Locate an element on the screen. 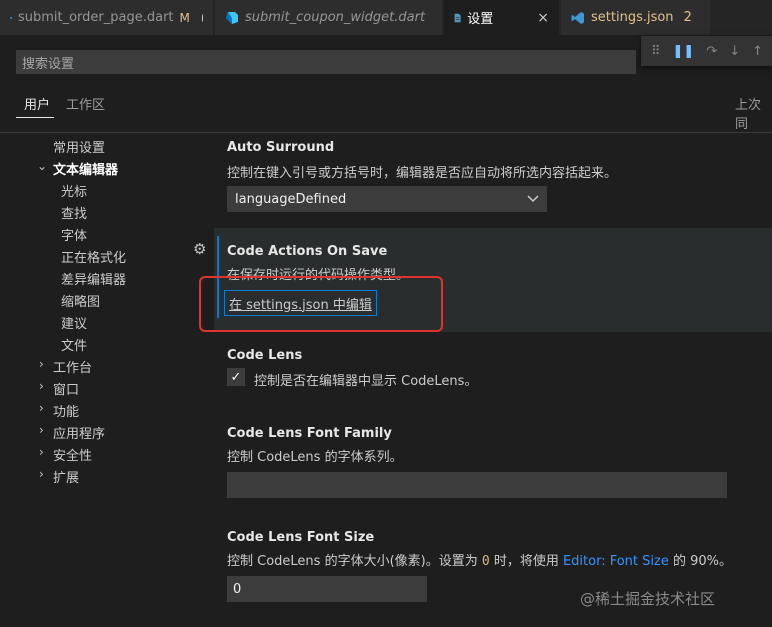 This screenshot has width=772, height=627. tab-label: 设置 is located at coordinates (480, 19).